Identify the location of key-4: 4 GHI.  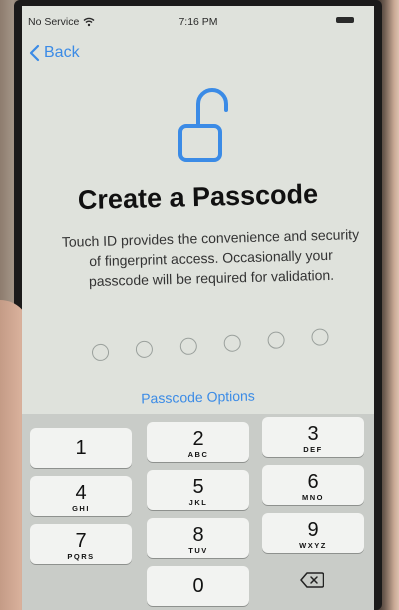
(81, 496).